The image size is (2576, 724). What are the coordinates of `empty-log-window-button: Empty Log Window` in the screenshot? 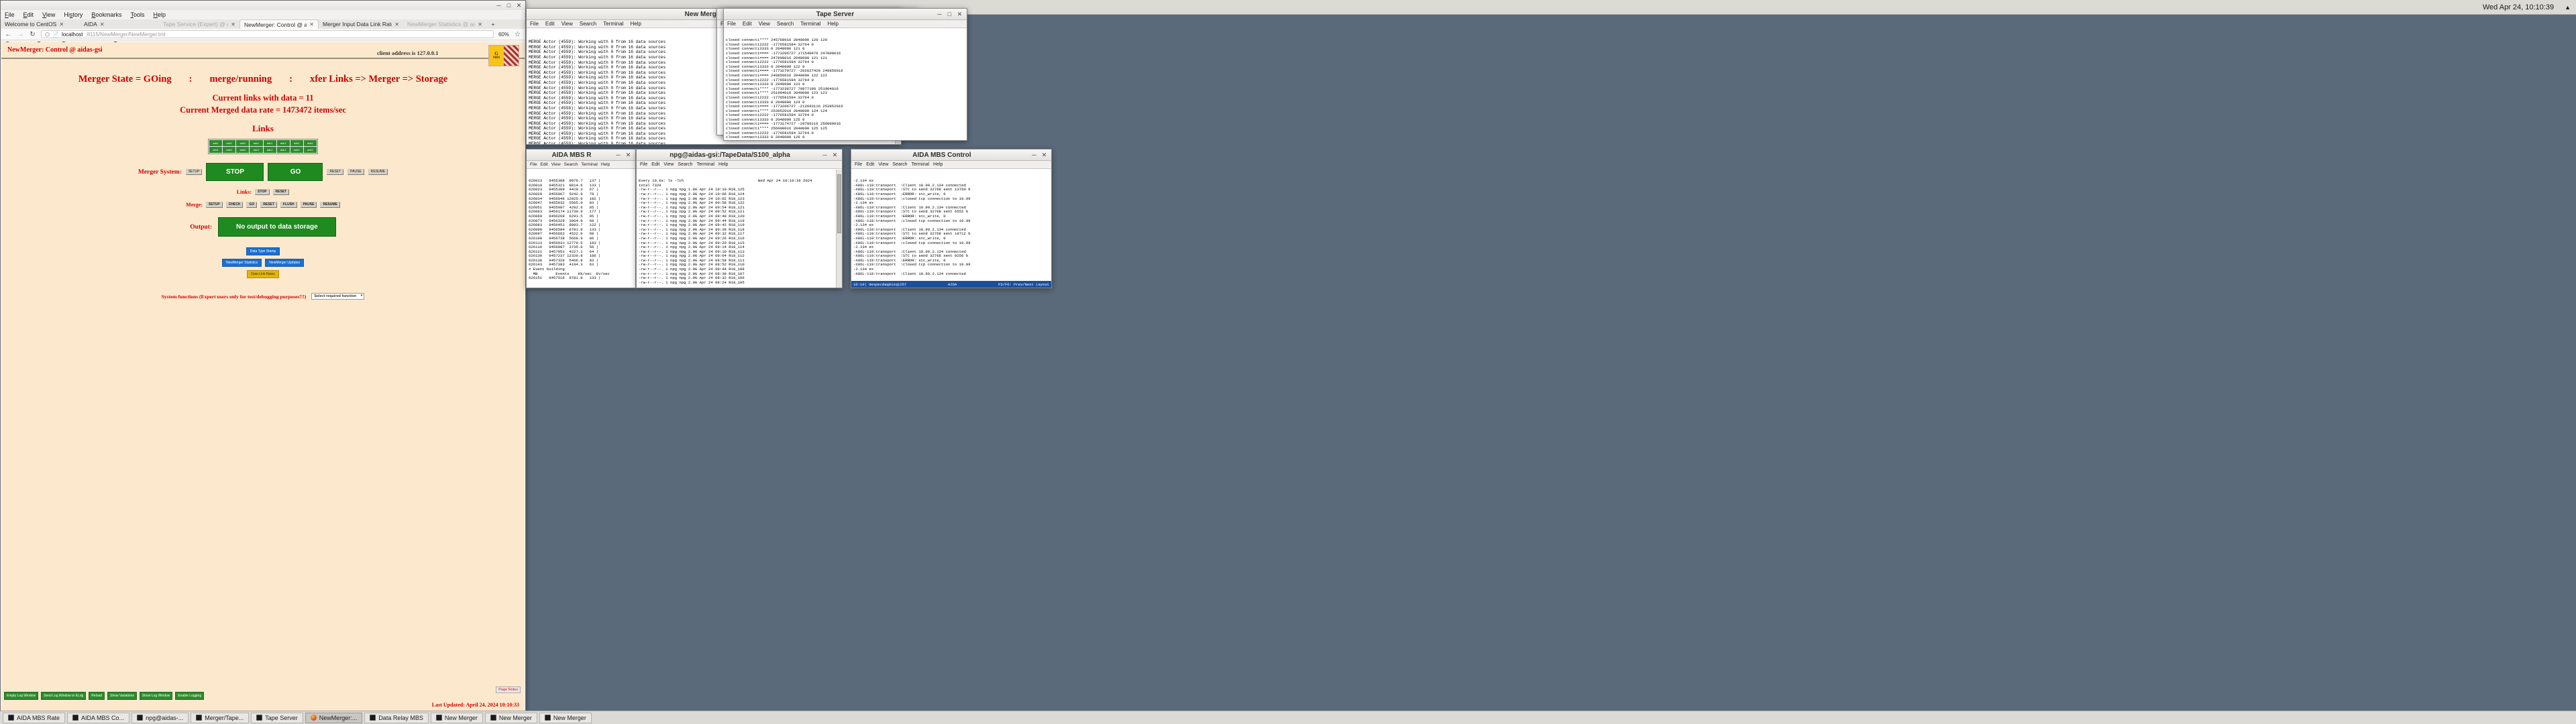 It's located at (21, 696).